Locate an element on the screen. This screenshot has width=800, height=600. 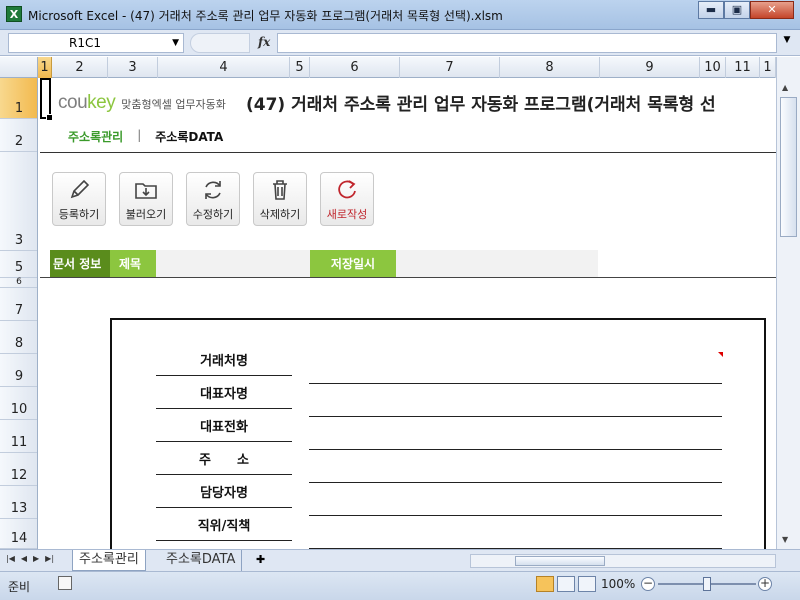
field-label-ceo: 대표자명 is located at coordinates (224, 397).